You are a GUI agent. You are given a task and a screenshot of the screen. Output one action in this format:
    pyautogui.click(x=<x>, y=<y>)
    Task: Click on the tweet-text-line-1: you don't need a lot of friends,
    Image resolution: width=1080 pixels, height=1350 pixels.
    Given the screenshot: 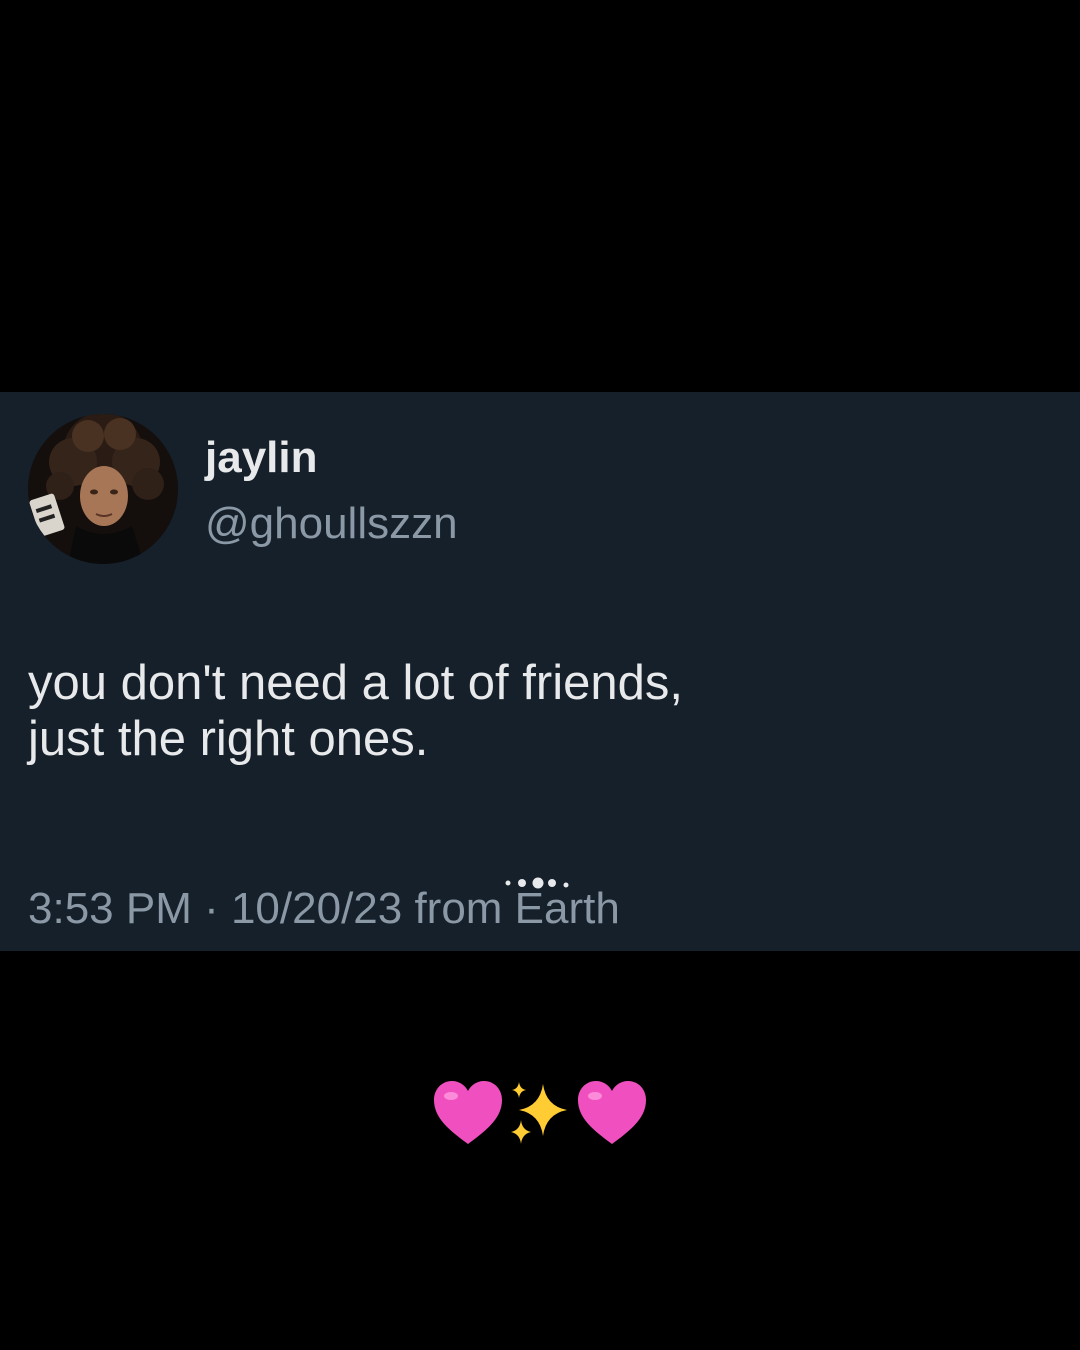 What is the action you would take?
    pyautogui.click(x=355, y=683)
    